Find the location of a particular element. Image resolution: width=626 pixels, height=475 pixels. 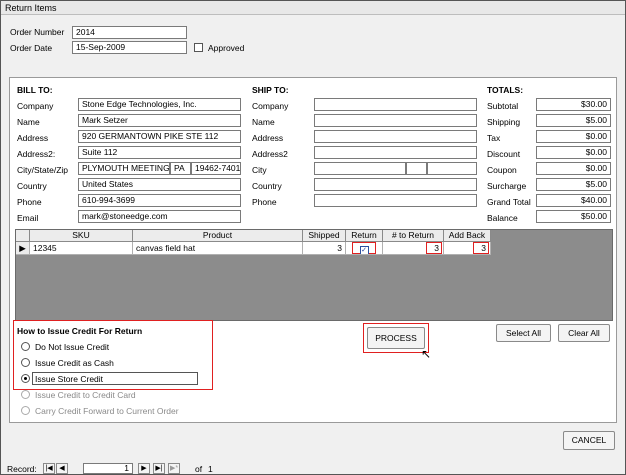

ship-to-header: SHIP TO: is located at coordinates (270, 90).